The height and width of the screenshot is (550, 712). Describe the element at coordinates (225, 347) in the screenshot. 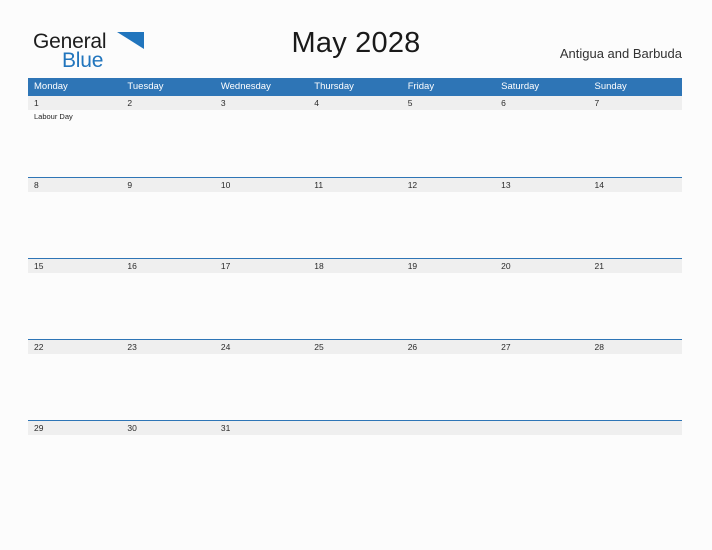

I see `day-number: 24` at that location.